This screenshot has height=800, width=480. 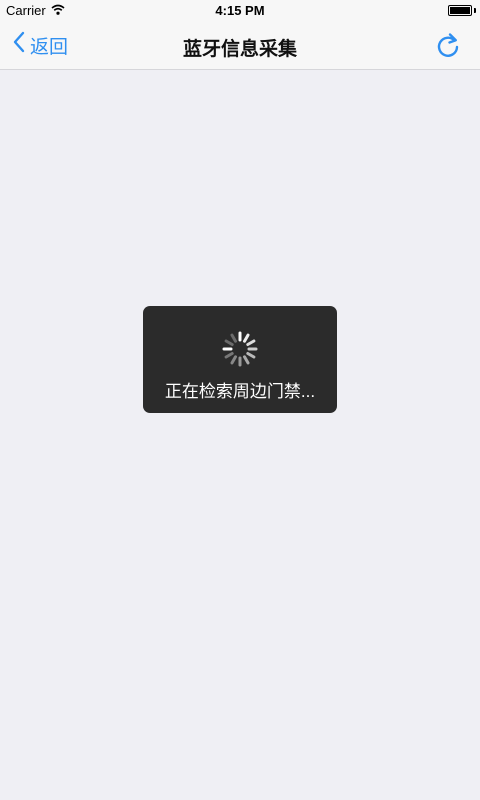 I want to click on battery-cap, so click(x=475, y=10).